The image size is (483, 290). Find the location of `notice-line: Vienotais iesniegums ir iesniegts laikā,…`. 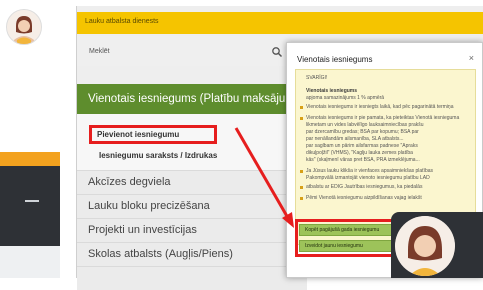

notice-line: Vienotais iesniegums ir iesniegts laikā,… is located at coordinates (380, 107).